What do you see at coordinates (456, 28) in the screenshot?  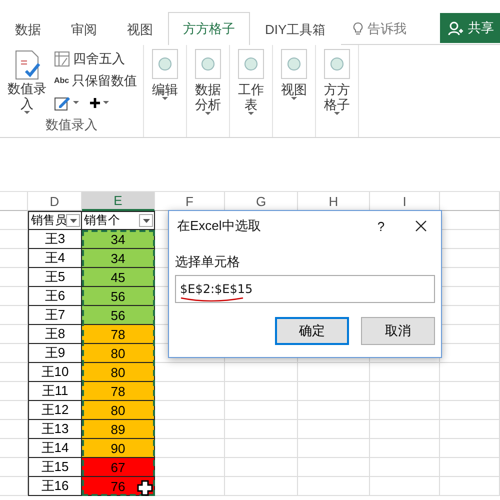 I see `person-add-icon` at bounding box center [456, 28].